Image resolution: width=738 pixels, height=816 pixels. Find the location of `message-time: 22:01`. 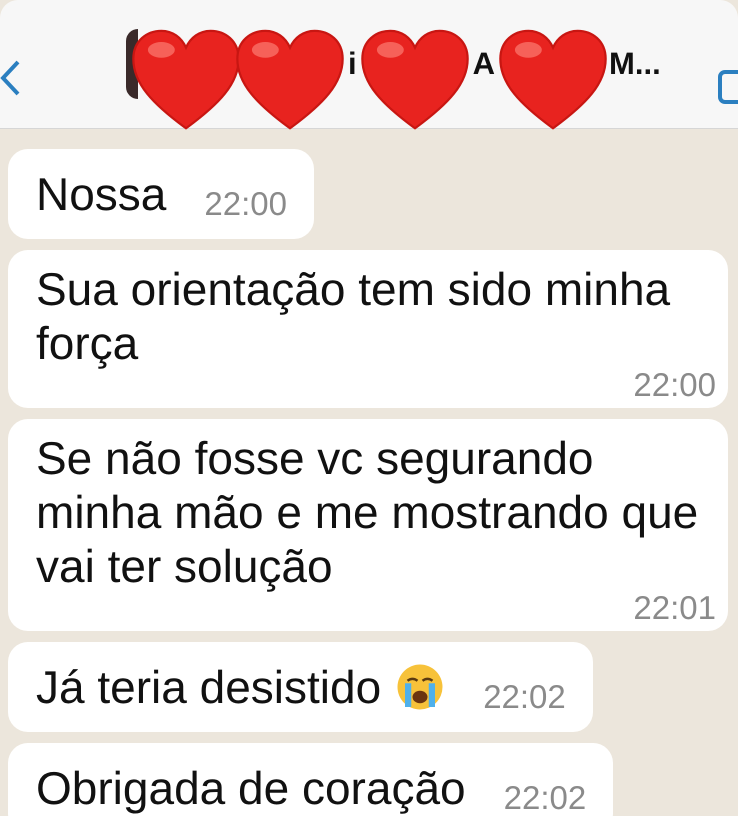

message-time: 22:01 is located at coordinates (674, 608).